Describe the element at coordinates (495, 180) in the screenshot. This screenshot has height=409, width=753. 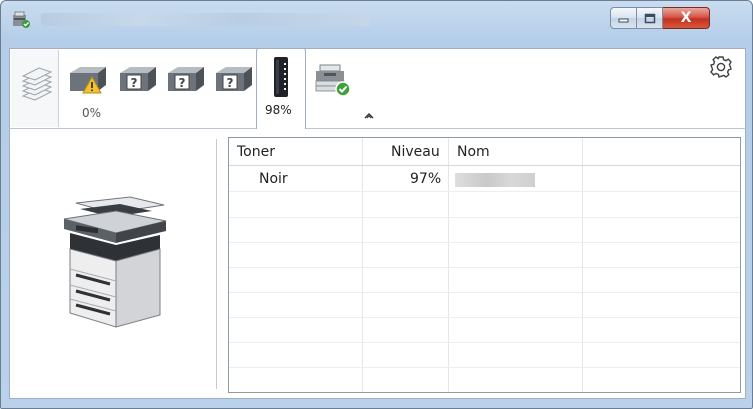
I see `toner-name-redacted` at that location.